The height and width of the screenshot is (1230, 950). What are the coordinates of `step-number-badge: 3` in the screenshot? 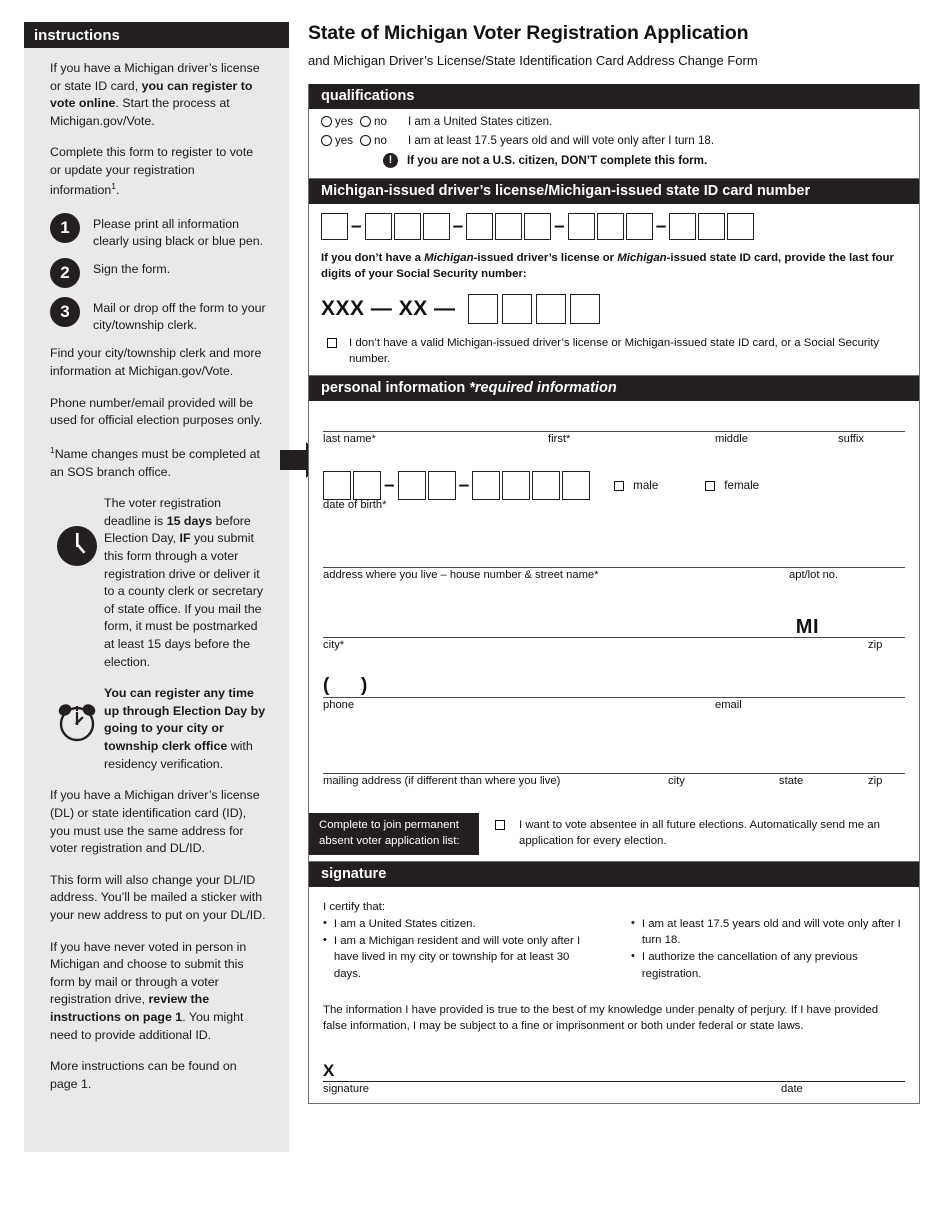 It's located at (65, 312).